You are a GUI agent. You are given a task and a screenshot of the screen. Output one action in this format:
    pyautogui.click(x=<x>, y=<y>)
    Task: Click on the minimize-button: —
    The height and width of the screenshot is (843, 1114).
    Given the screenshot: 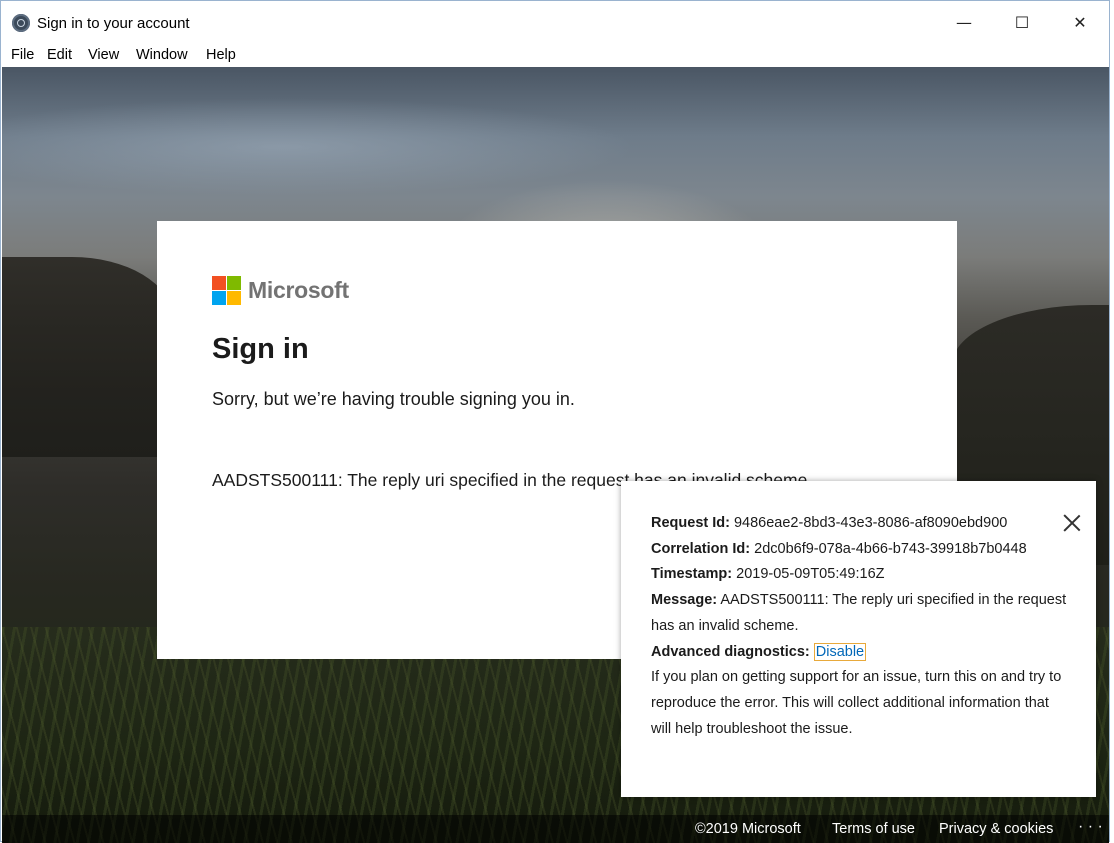 What is the action you would take?
    pyautogui.click(x=964, y=22)
    